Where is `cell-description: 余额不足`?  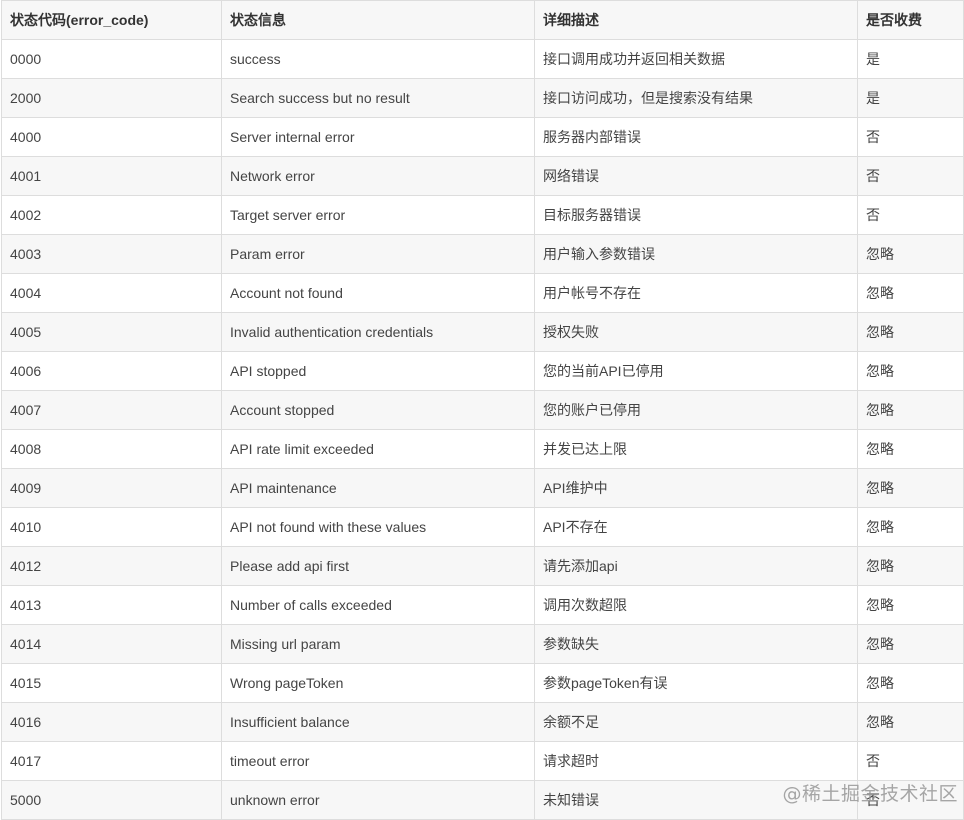 cell-description: 余额不足 is located at coordinates (696, 722).